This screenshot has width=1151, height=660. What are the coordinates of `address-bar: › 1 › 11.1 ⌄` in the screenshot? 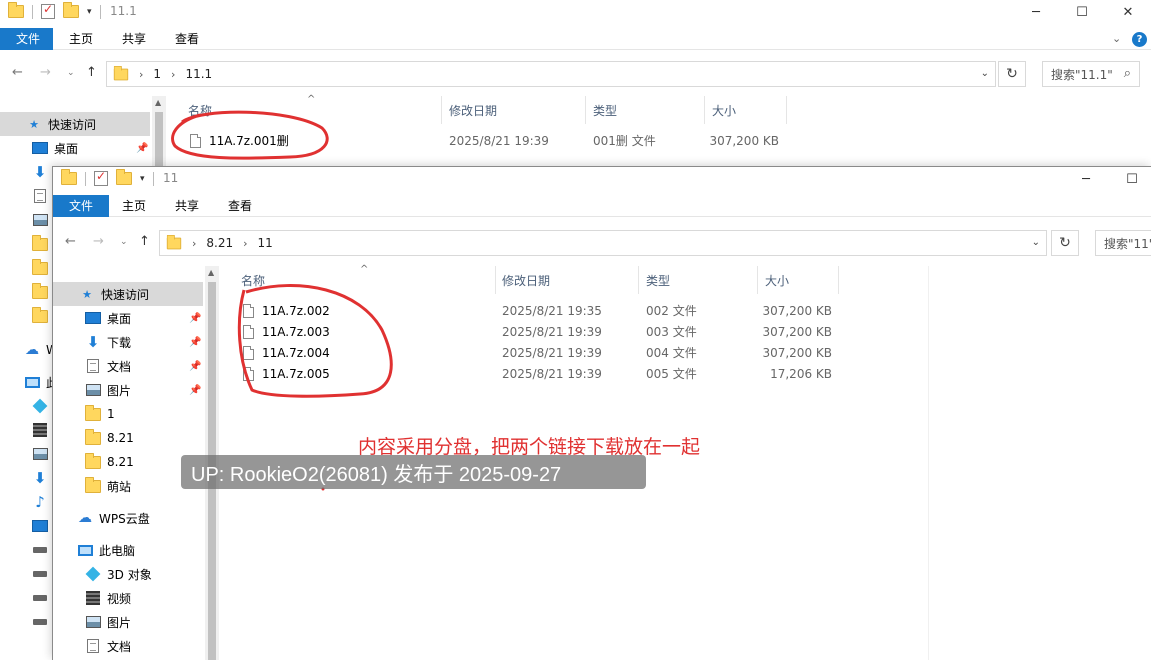 It's located at (551, 74).